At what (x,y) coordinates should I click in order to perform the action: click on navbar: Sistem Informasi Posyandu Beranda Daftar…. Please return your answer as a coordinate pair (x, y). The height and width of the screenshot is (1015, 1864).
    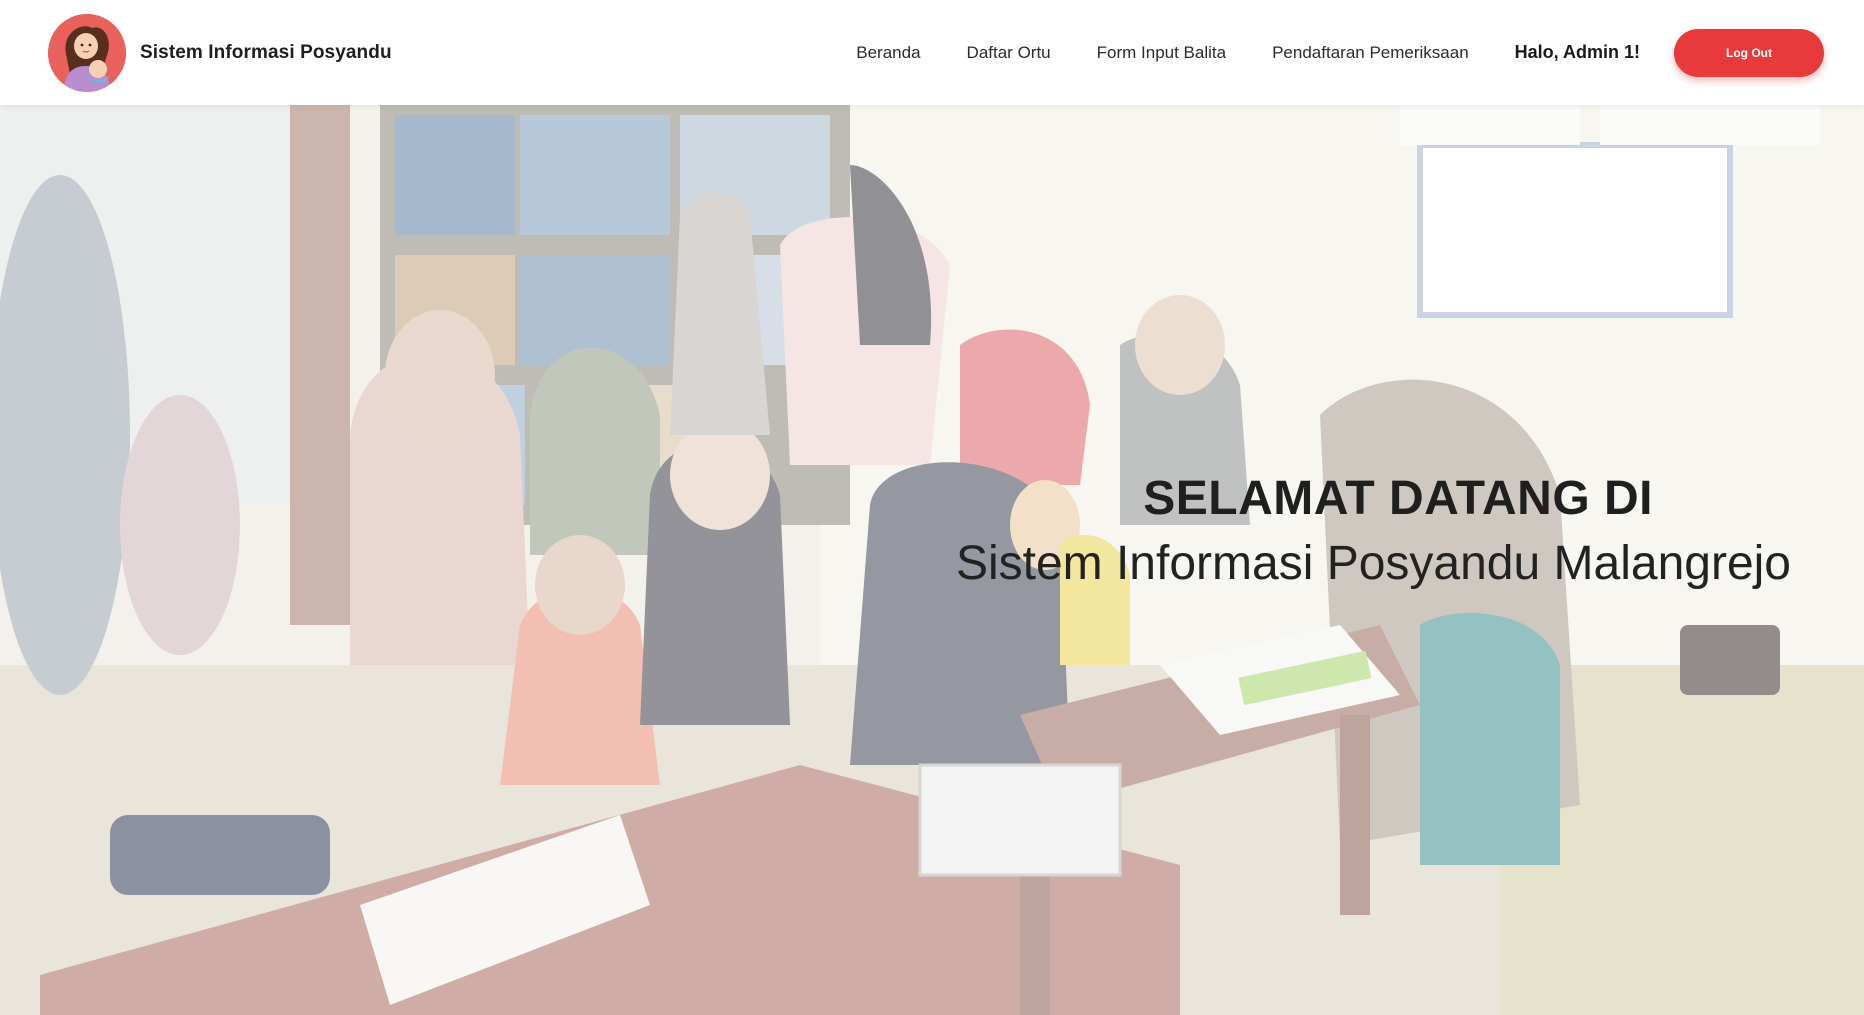
    Looking at the image, I should click on (932, 52).